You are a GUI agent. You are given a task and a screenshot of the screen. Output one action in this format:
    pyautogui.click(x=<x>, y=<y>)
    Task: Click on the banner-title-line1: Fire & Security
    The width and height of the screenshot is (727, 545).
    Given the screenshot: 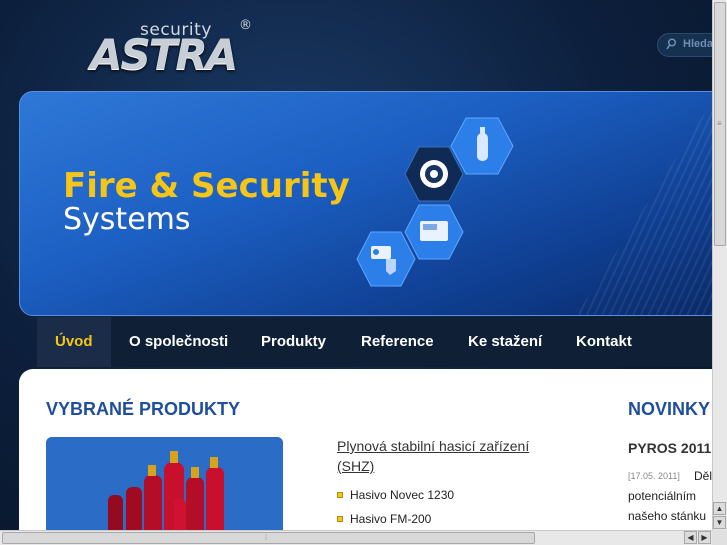 What is the action you would take?
    pyautogui.click(x=206, y=186)
    